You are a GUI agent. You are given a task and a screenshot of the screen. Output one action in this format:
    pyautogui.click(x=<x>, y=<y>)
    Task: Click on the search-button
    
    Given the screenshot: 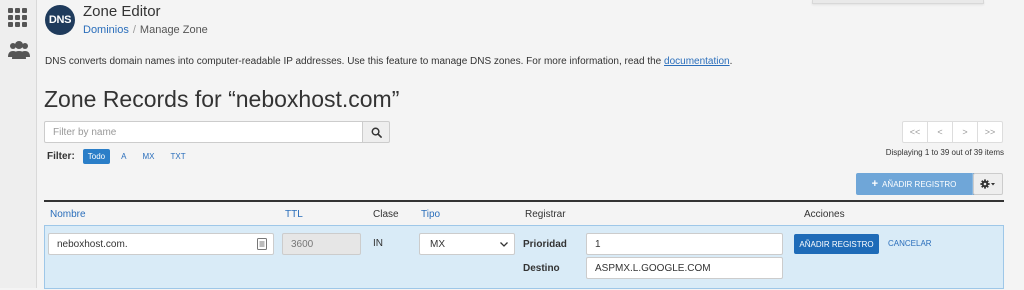 What is the action you would take?
    pyautogui.click(x=376, y=132)
    